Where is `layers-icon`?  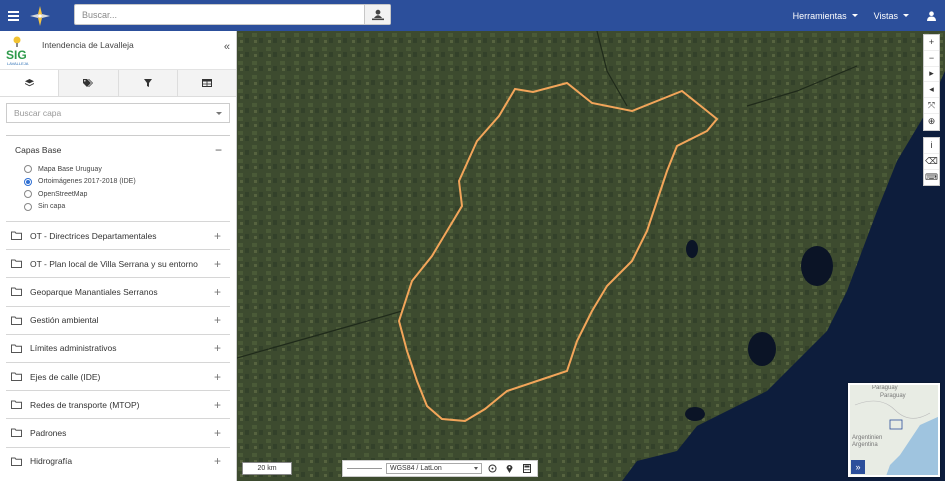
layers-icon is located at coordinates (29, 83).